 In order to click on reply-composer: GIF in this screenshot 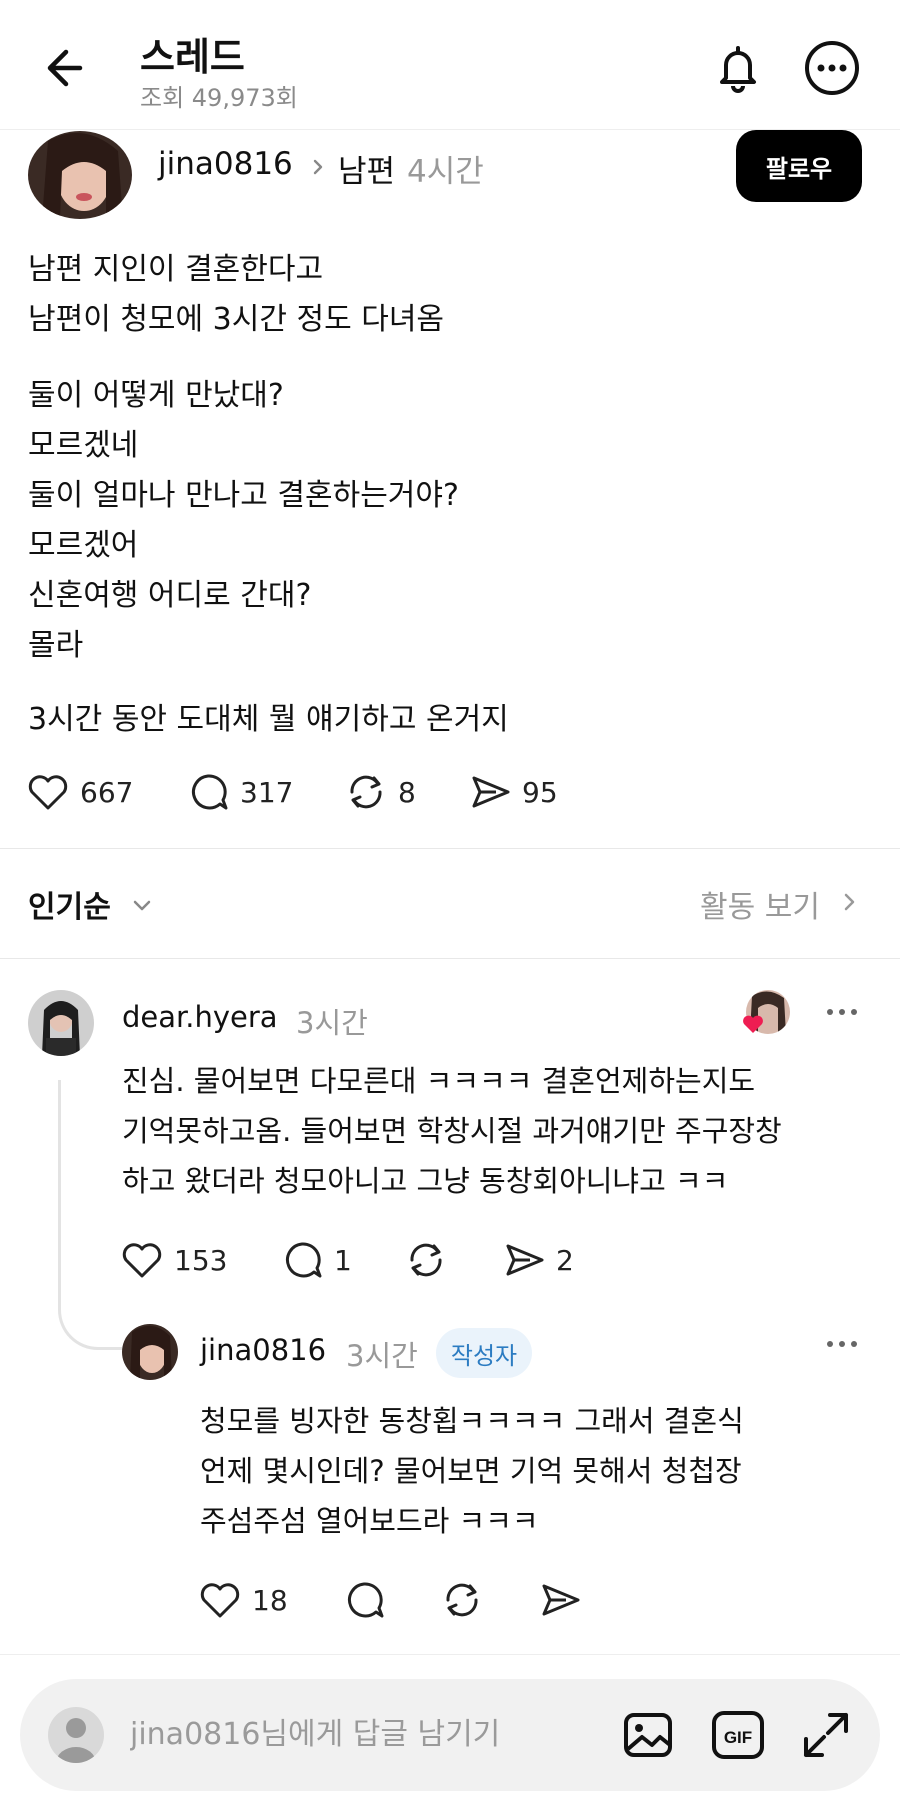, I will do `click(450, 1735)`.